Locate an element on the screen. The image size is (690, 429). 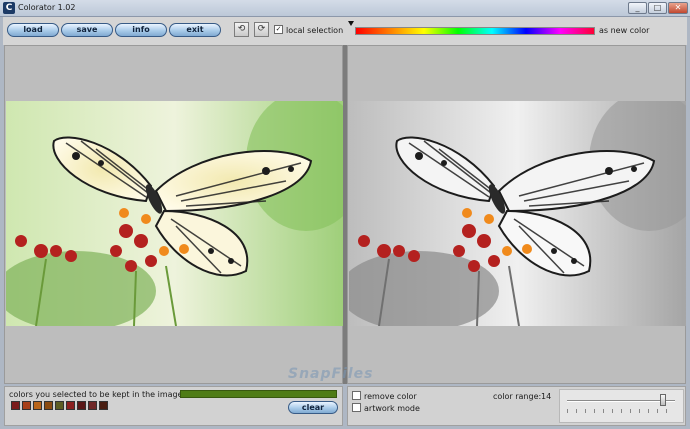
color-range-slider is located at coordinates (621, 406).